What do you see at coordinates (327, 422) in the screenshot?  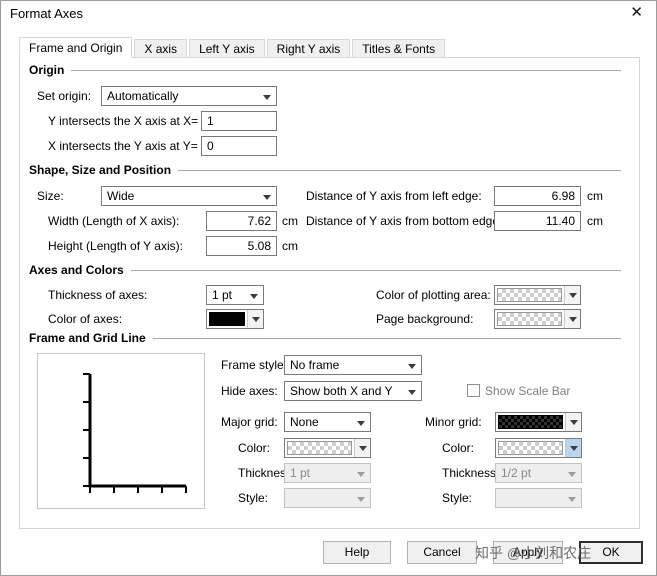 I see `major-grid-combo: None` at bounding box center [327, 422].